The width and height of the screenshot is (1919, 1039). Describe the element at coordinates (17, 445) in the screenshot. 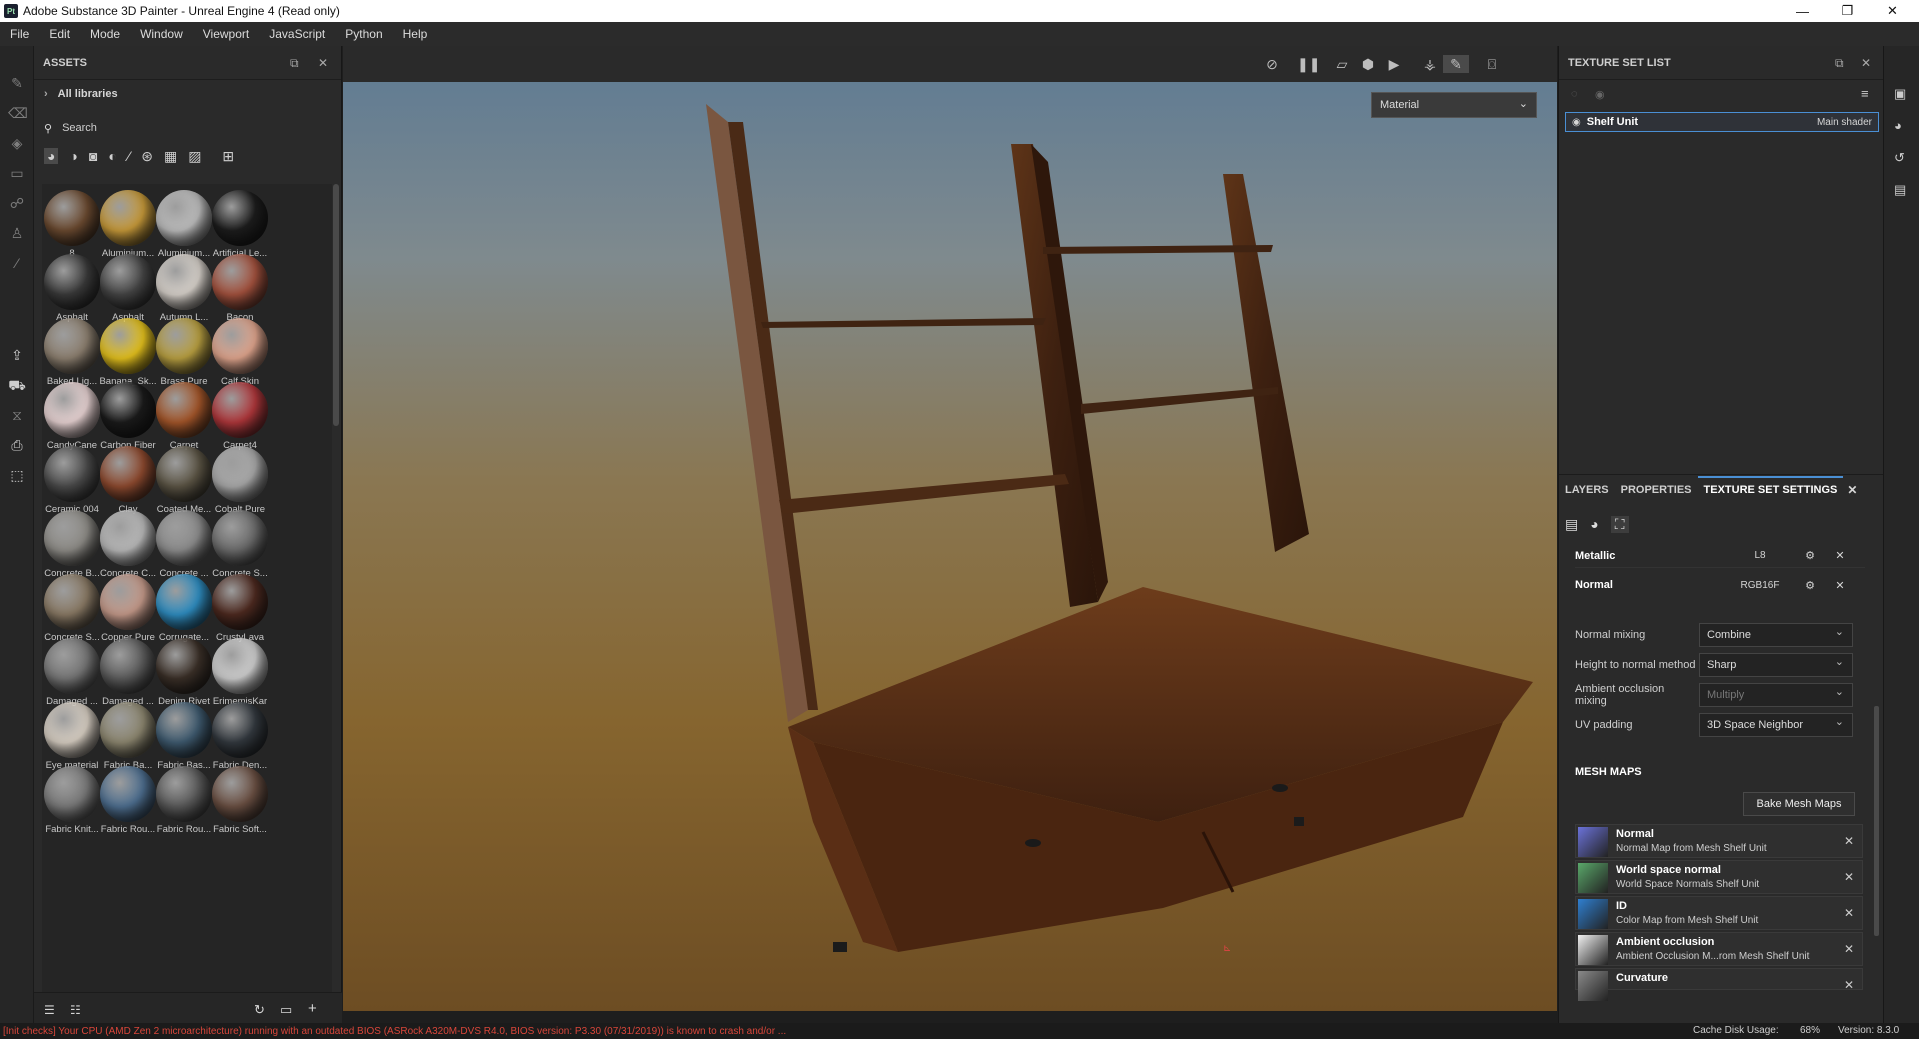

I see `uv-icon: ⎙` at that location.